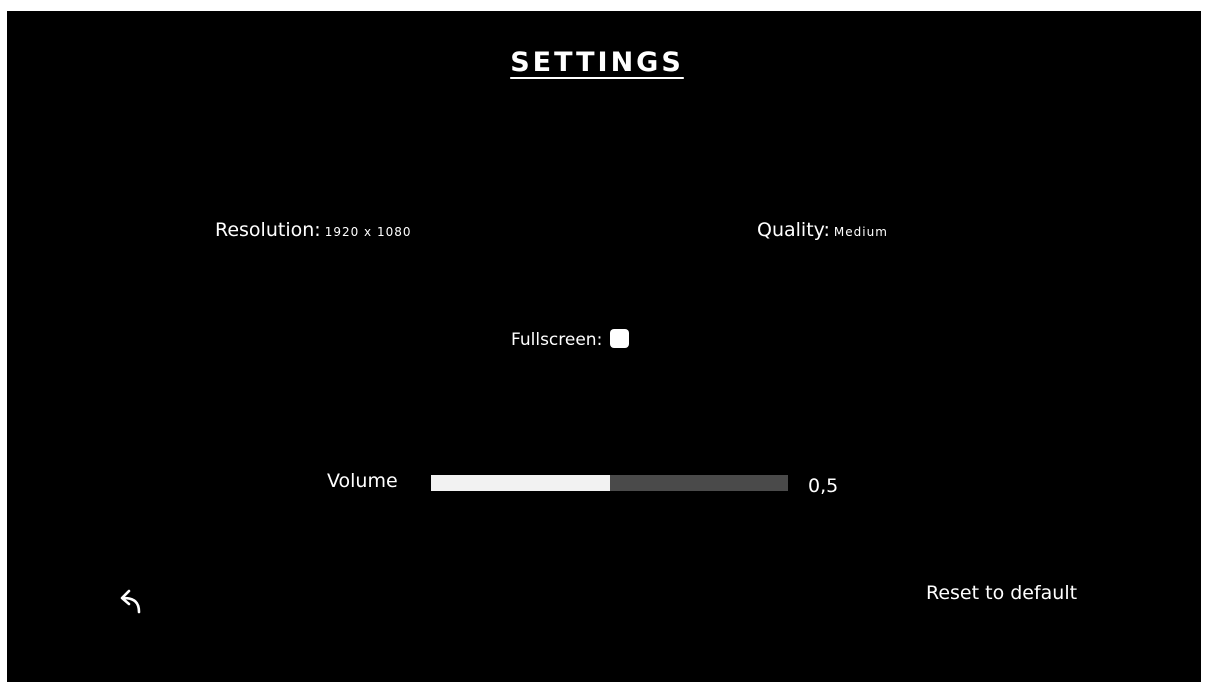 The image size is (1208, 689). Describe the element at coordinates (860, 232) in the screenshot. I see `quality-value: Medium` at that location.